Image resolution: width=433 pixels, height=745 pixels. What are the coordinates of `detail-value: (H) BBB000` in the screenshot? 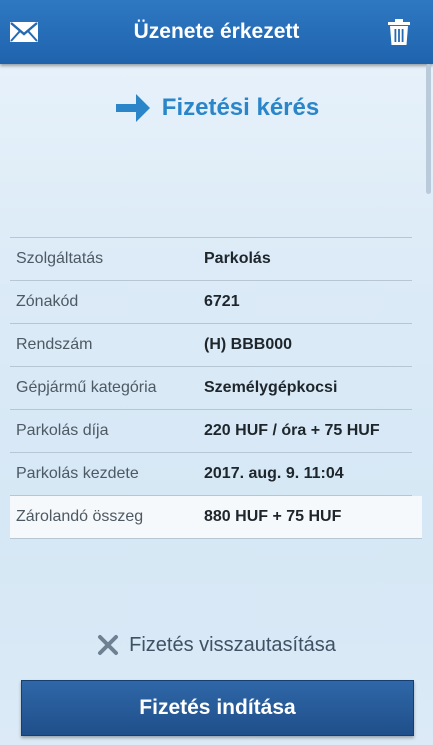 It's located at (248, 344).